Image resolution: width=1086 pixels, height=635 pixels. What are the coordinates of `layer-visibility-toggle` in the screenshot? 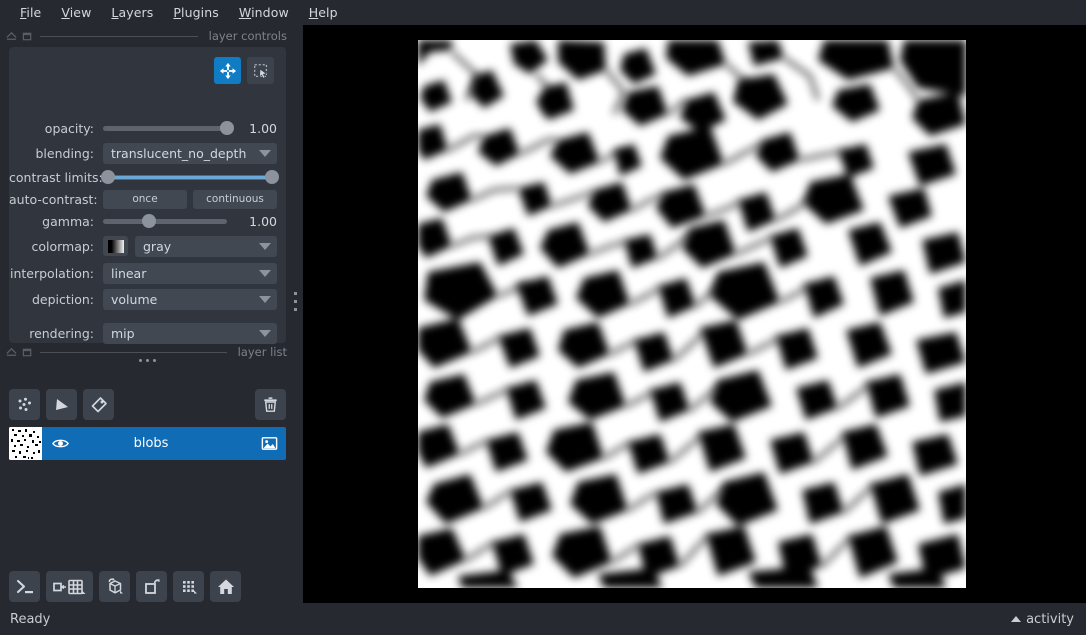 It's located at (60, 443).